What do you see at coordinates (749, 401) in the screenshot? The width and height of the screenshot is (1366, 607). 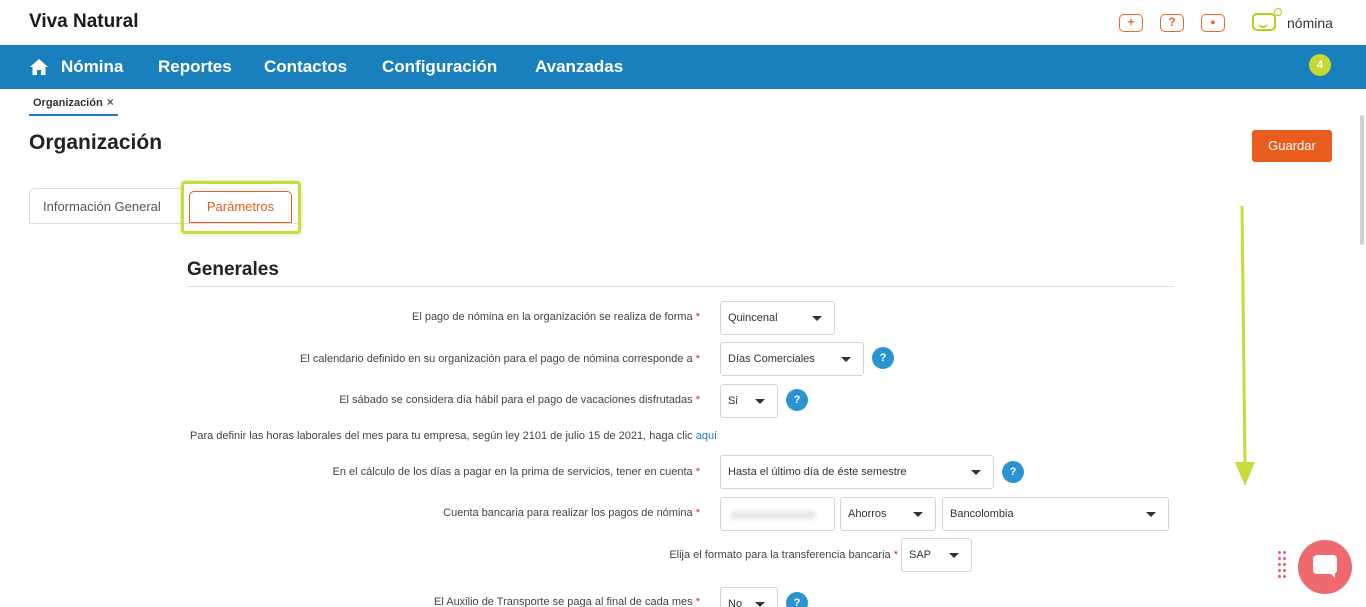 I see `saturday-select: Si` at bounding box center [749, 401].